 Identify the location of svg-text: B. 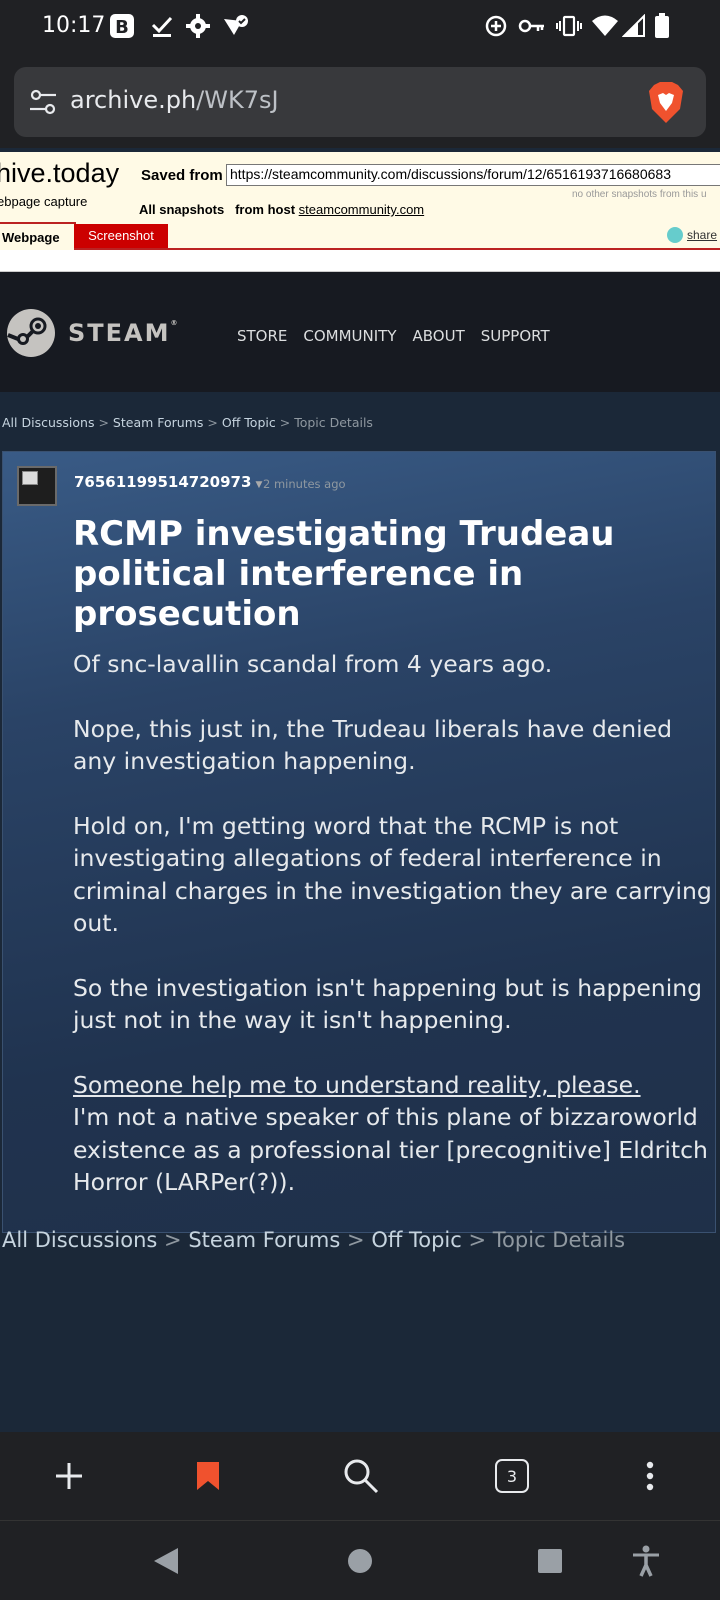
(122, 27).